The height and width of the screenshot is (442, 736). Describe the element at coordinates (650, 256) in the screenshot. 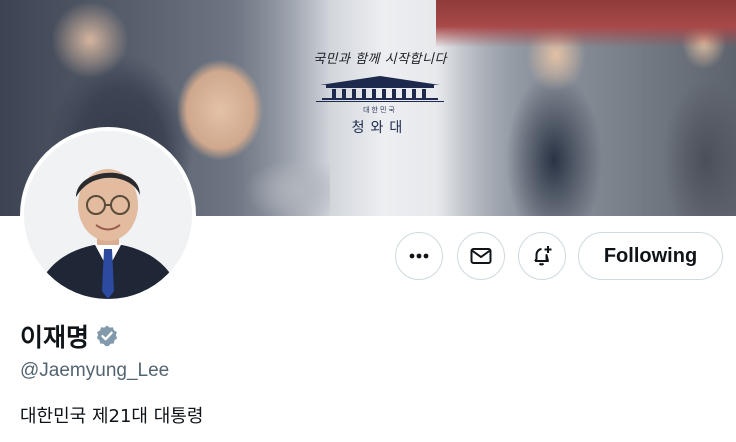

I see `following-button: Following` at that location.